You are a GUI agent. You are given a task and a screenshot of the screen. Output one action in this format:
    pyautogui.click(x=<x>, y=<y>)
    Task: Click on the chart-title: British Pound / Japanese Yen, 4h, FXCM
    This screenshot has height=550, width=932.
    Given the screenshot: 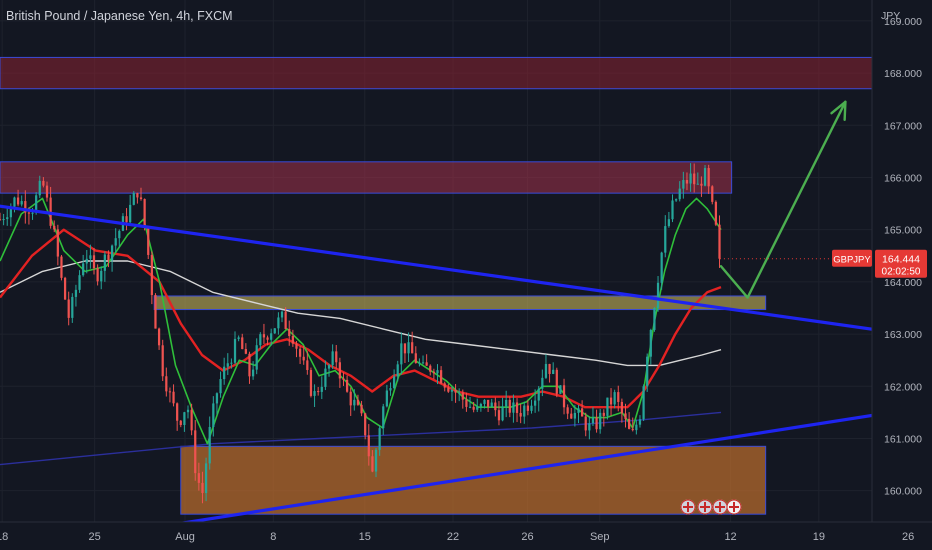 What is the action you would take?
    pyautogui.click(x=119, y=16)
    